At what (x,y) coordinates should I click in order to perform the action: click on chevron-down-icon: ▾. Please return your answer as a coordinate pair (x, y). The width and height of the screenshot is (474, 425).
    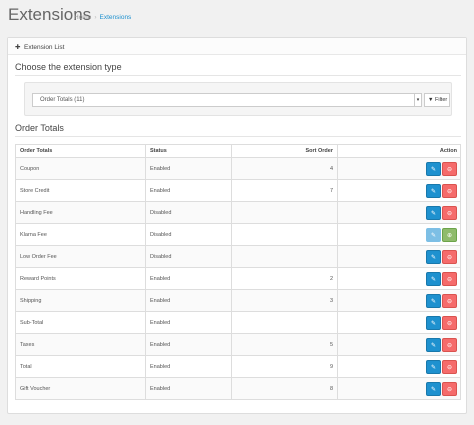
    Looking at the image, I should click on (417, 100).